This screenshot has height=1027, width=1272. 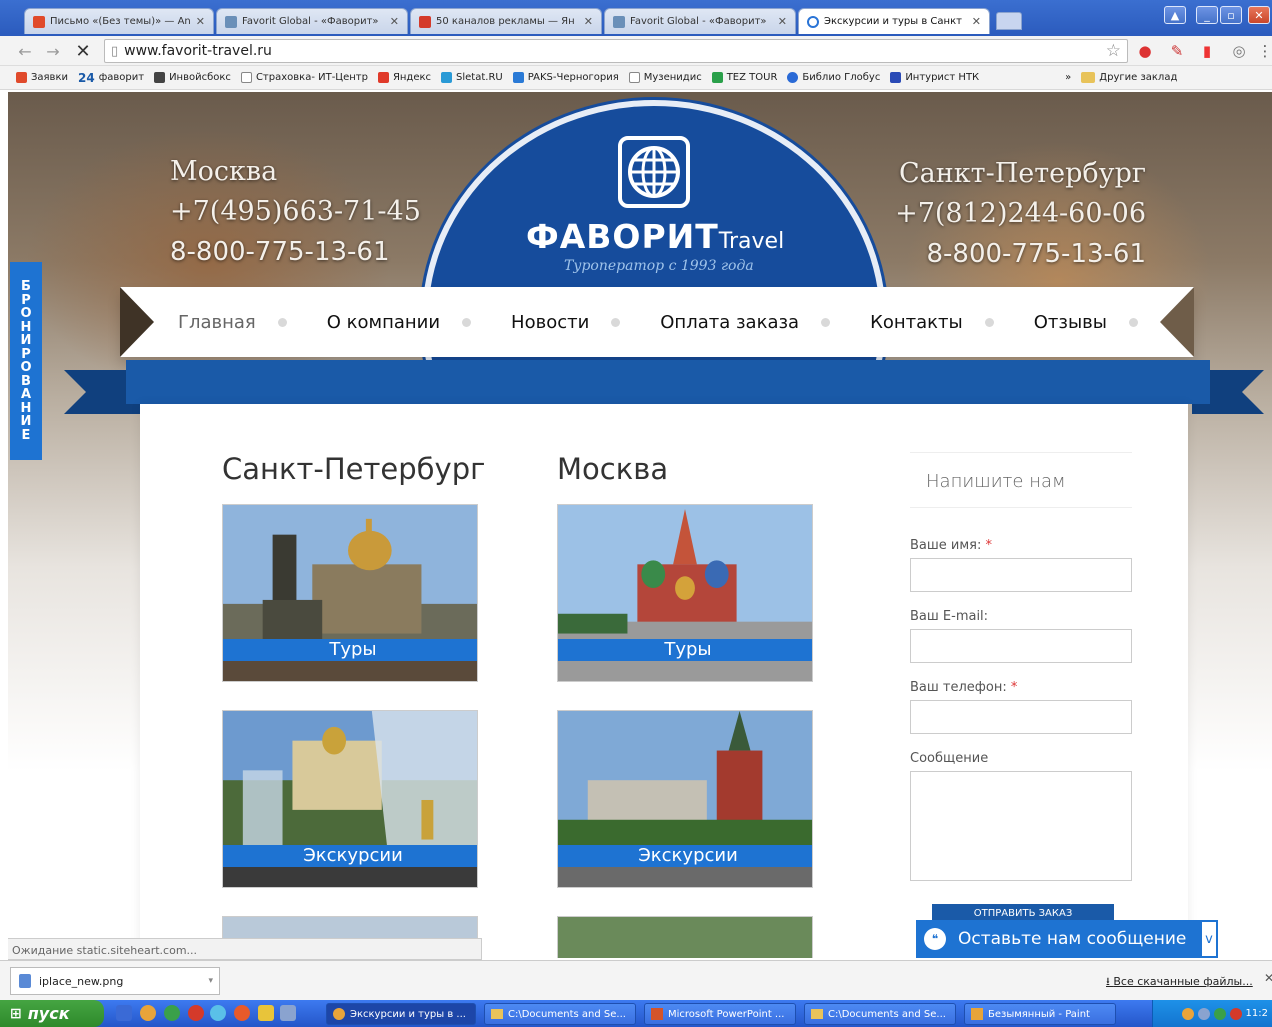 What do you see at coordinates (1231, 15) in the screenshot?
I see `maximize-button: ▫` at bounding box center [1231, 15].